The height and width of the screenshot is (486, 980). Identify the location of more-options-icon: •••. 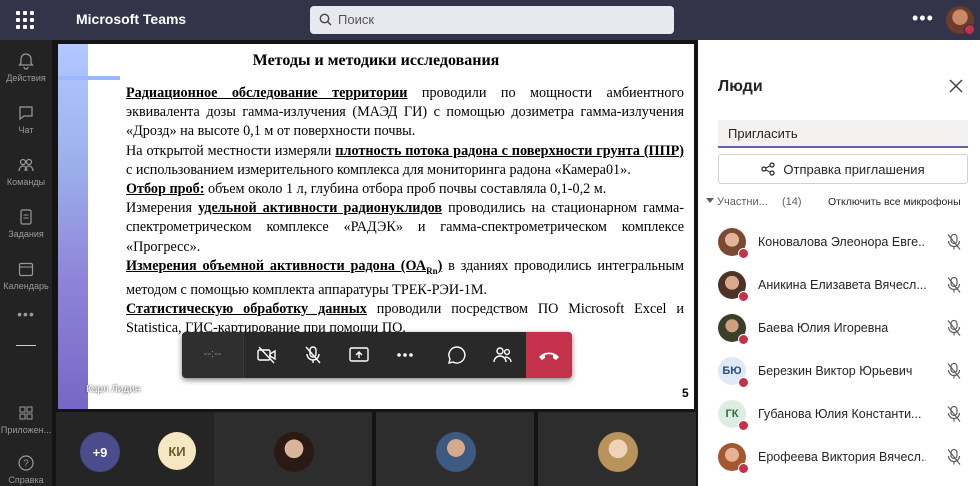
(923, 18).